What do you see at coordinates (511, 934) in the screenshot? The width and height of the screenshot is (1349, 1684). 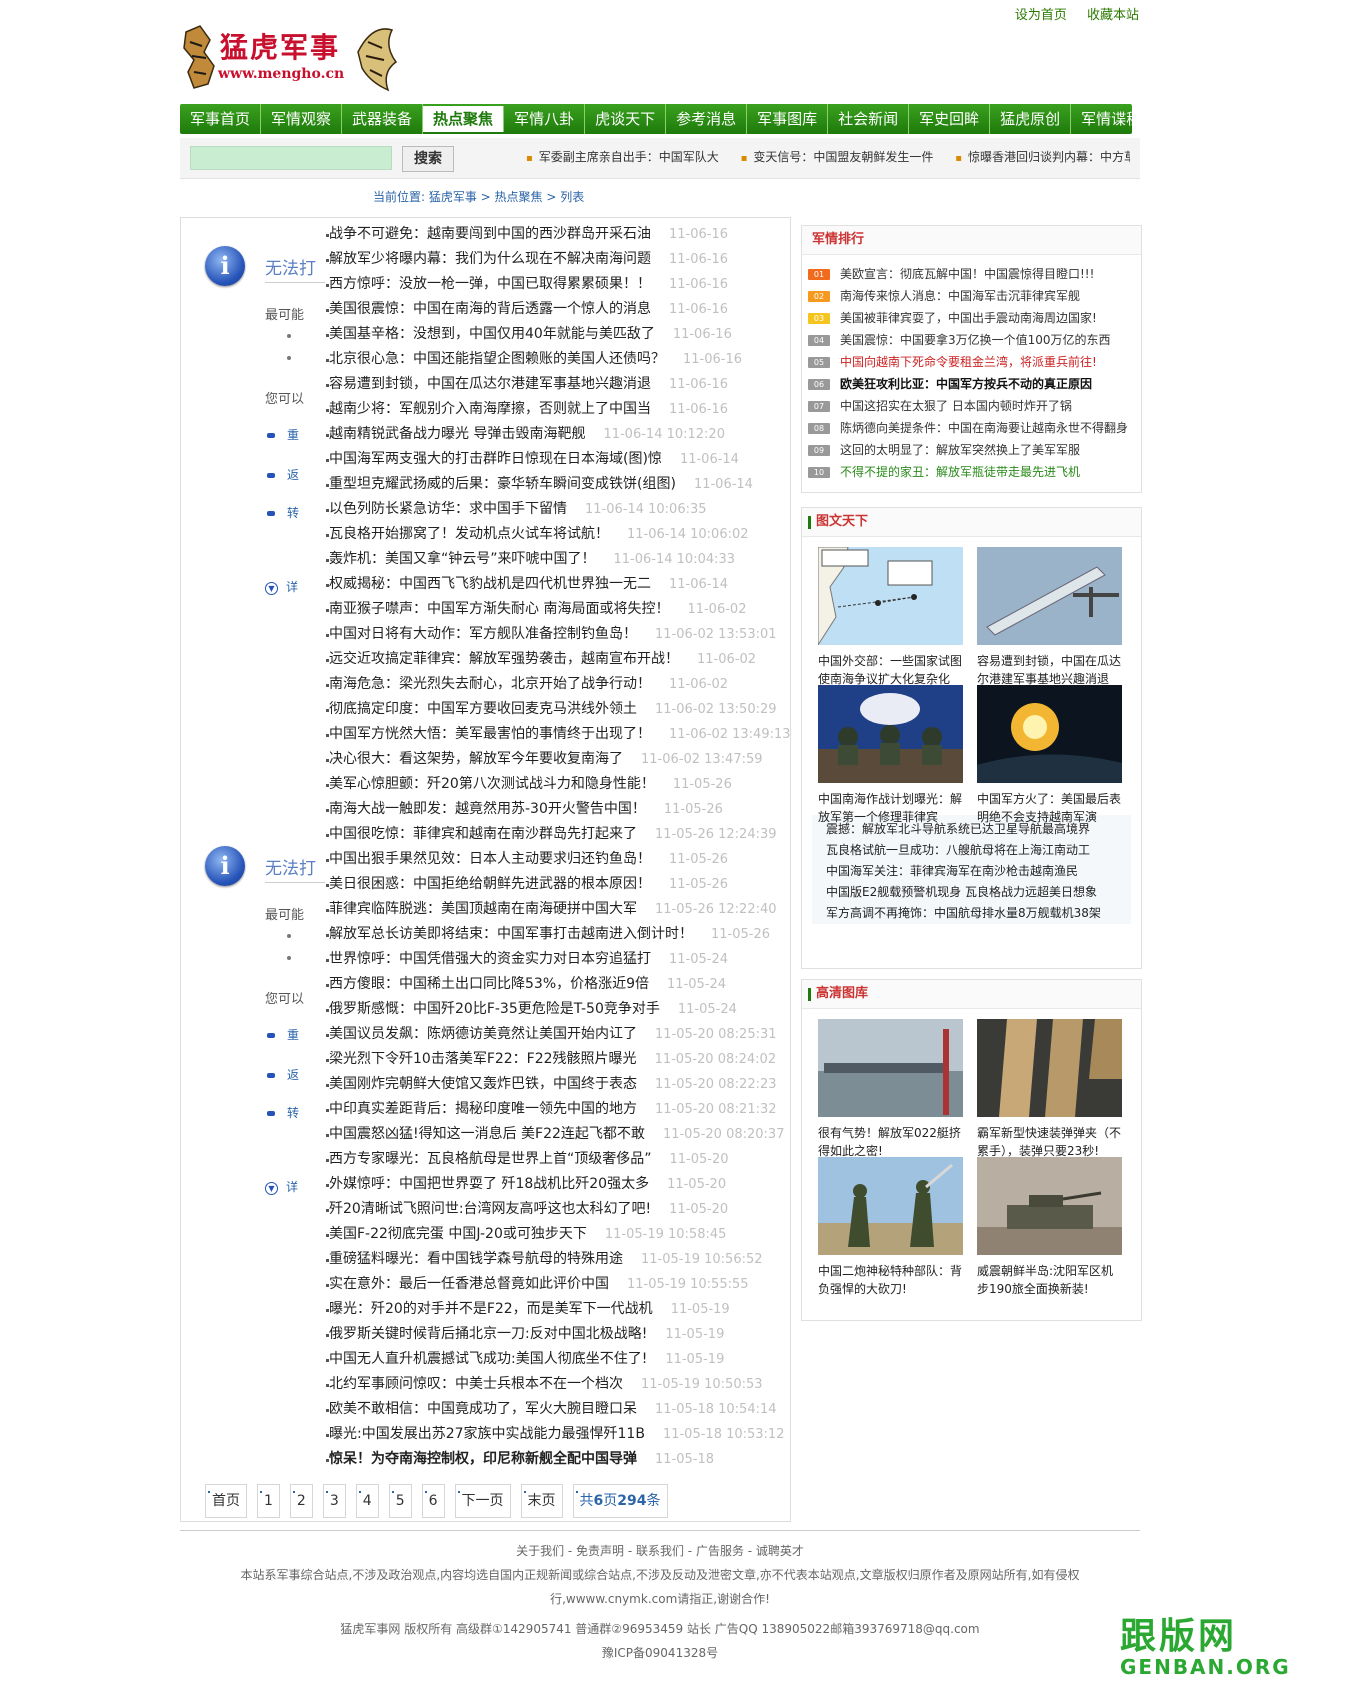 I see `article-title: 解放军总长访美即将结束：中国军事打击越南进入倒计时！` at bounding box center [511, 934].